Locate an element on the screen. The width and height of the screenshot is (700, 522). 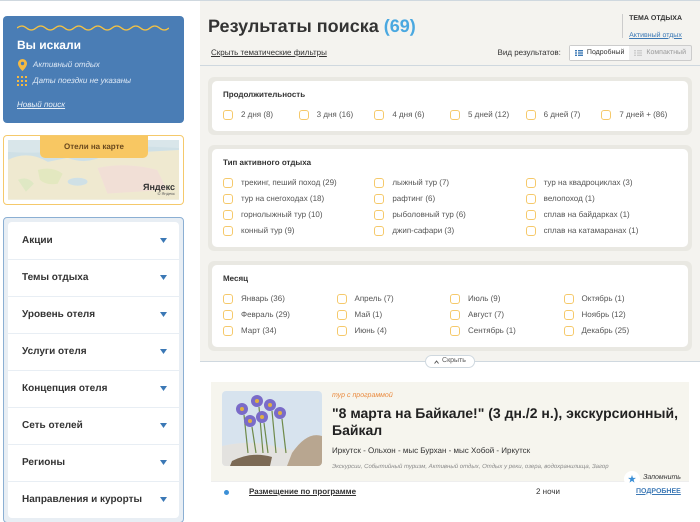
star-icon is located at coordinates (632, 478).